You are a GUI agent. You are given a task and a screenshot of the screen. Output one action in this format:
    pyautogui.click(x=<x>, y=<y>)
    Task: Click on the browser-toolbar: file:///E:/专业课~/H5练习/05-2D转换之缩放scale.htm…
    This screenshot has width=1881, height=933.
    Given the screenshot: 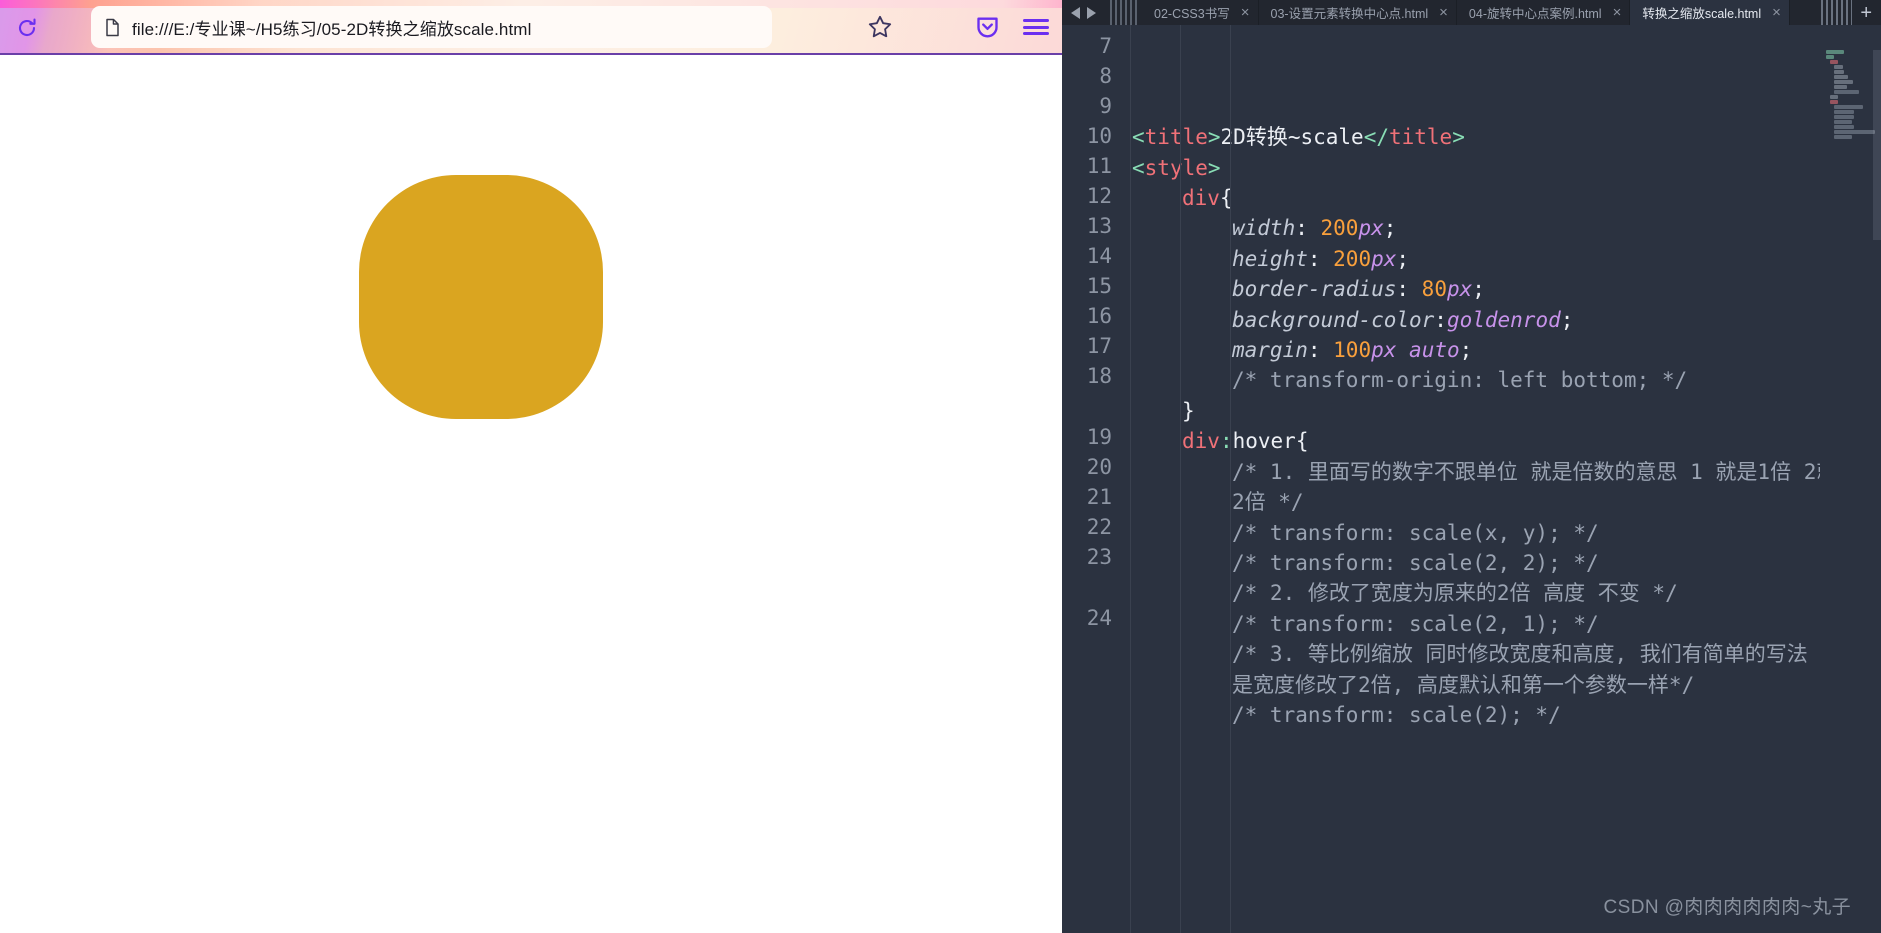 What is the action you would take?
    pyautogui.click(x=531, y=27)
    